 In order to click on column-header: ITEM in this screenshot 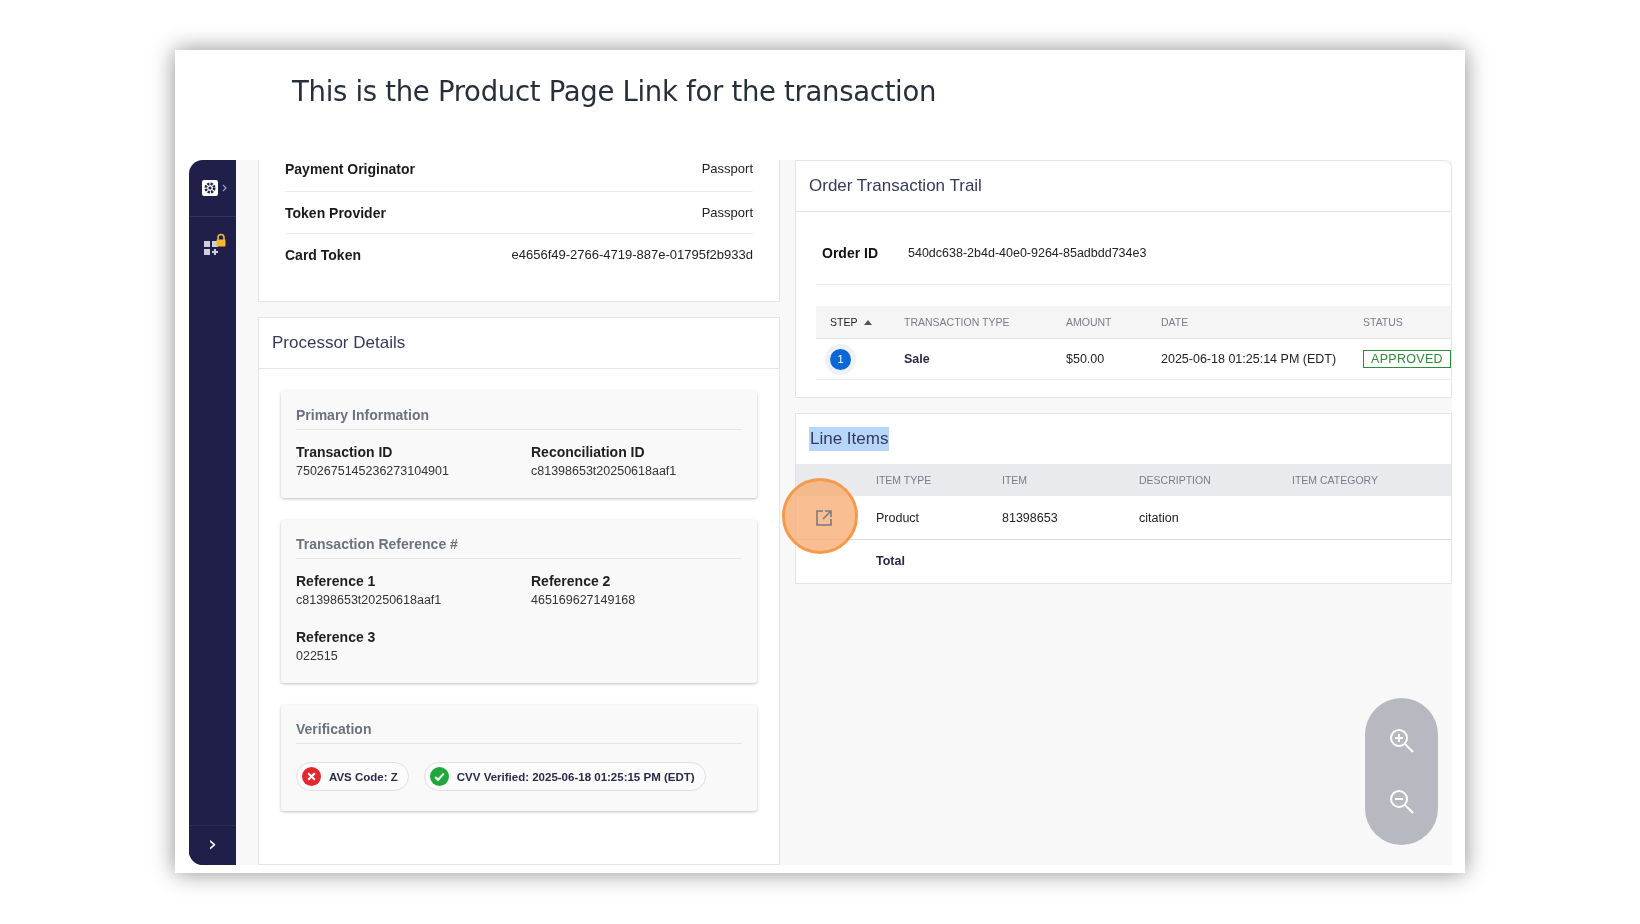, I will do `click(1015, 480)`.